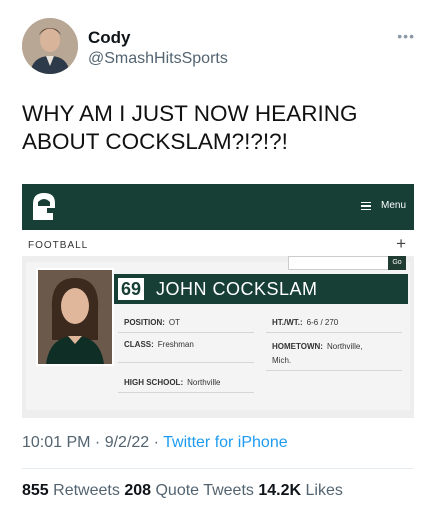  Describe the element at coordinates (344, 346) in the screenshot. I see `hometown-value-line-1: Northville,` at that location.